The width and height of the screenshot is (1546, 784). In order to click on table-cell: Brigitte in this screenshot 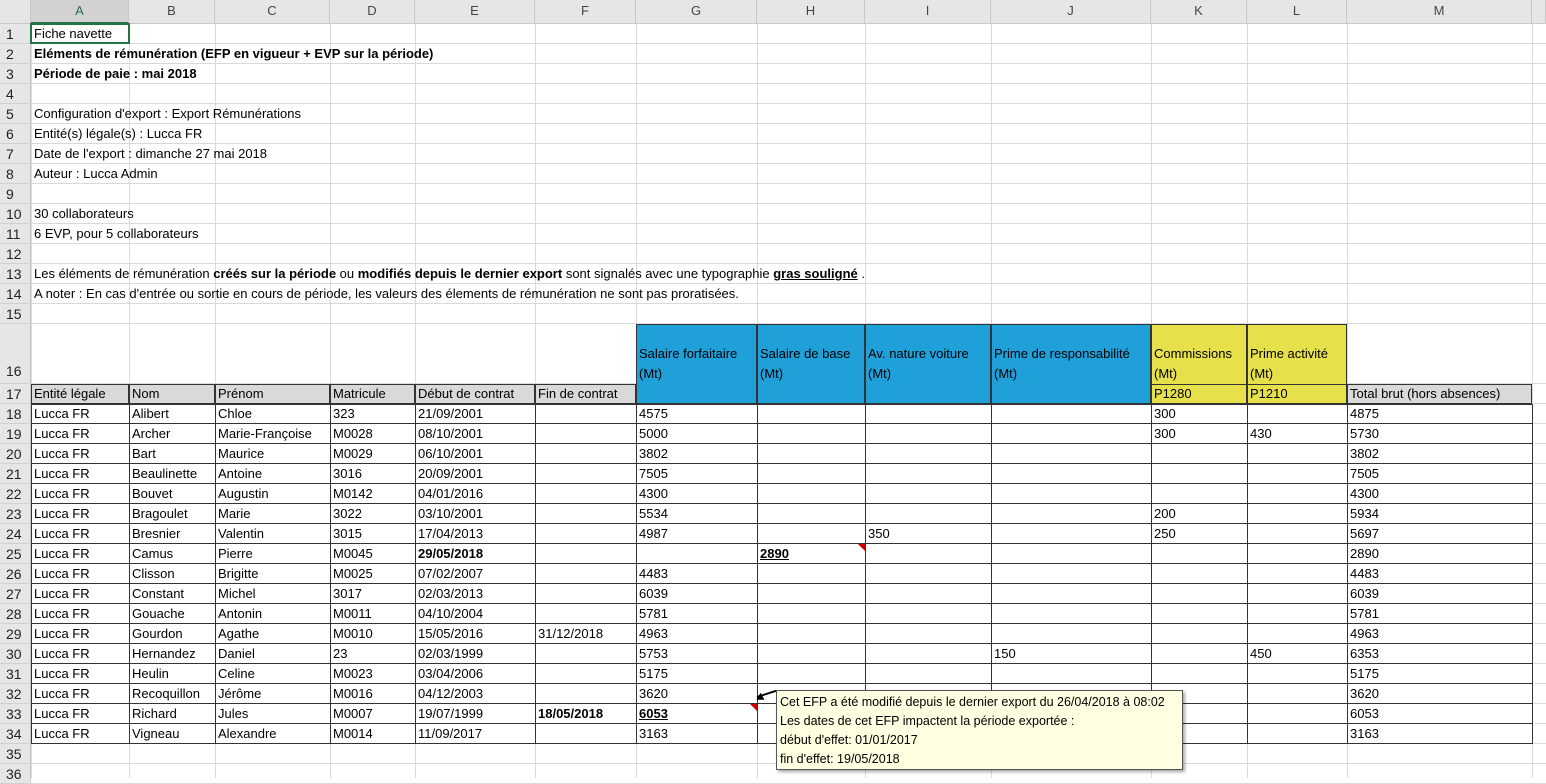, I will do `click(238, 574)`.